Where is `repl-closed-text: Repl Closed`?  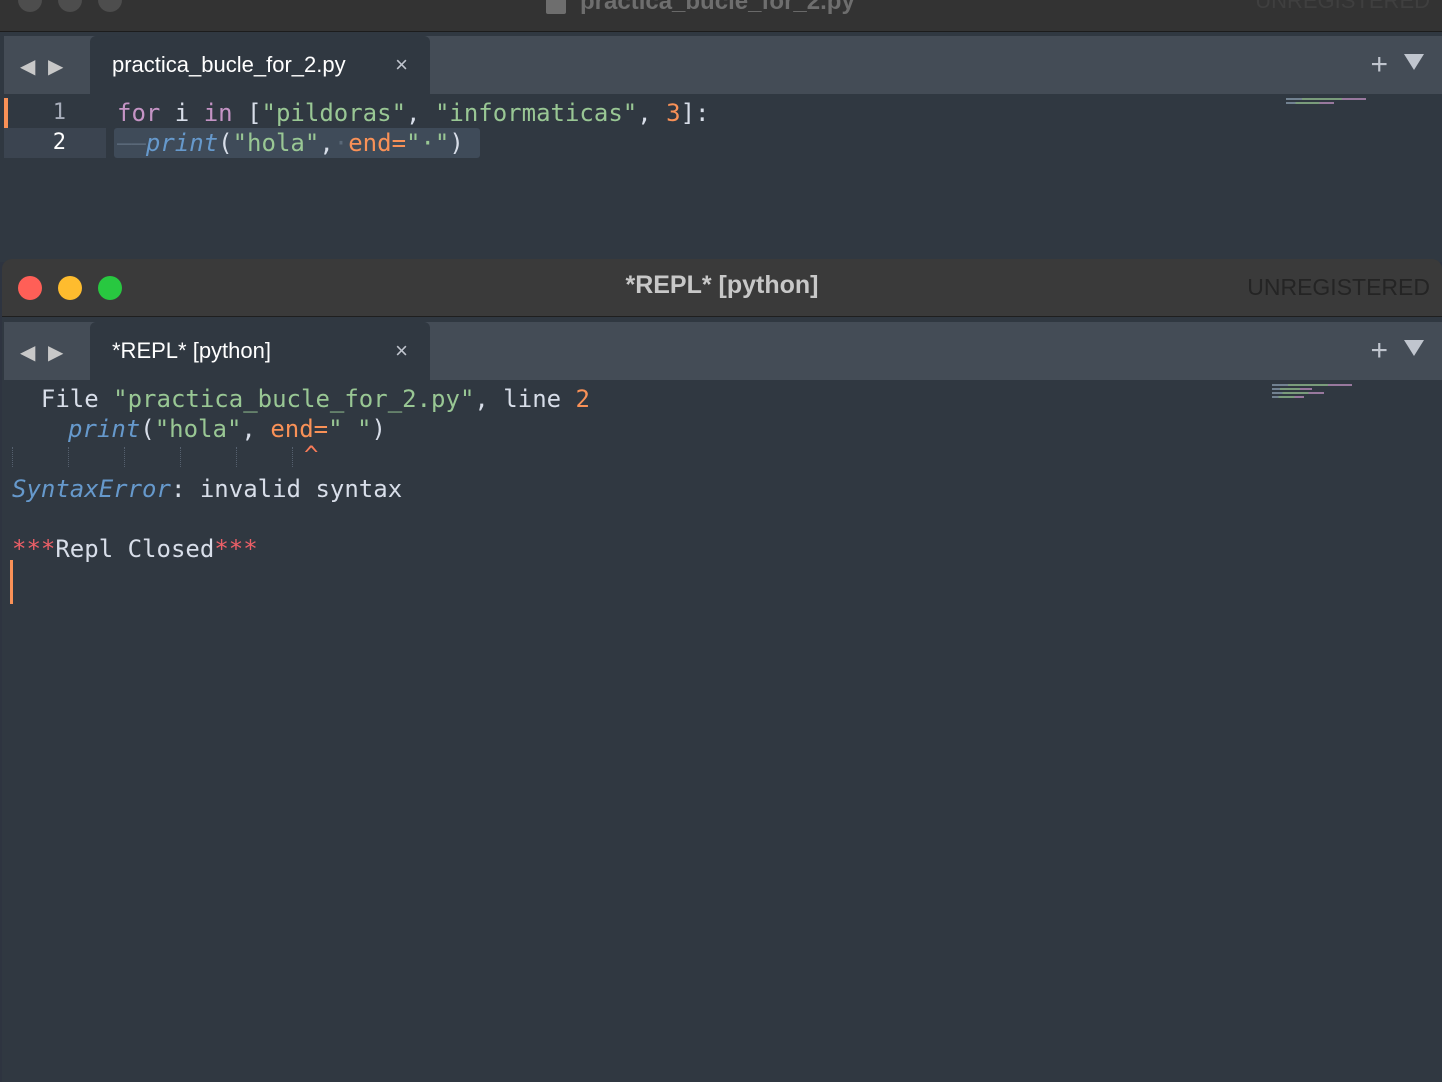
repl-closed-text: Repl Closed is located at coordinates (135, 549).